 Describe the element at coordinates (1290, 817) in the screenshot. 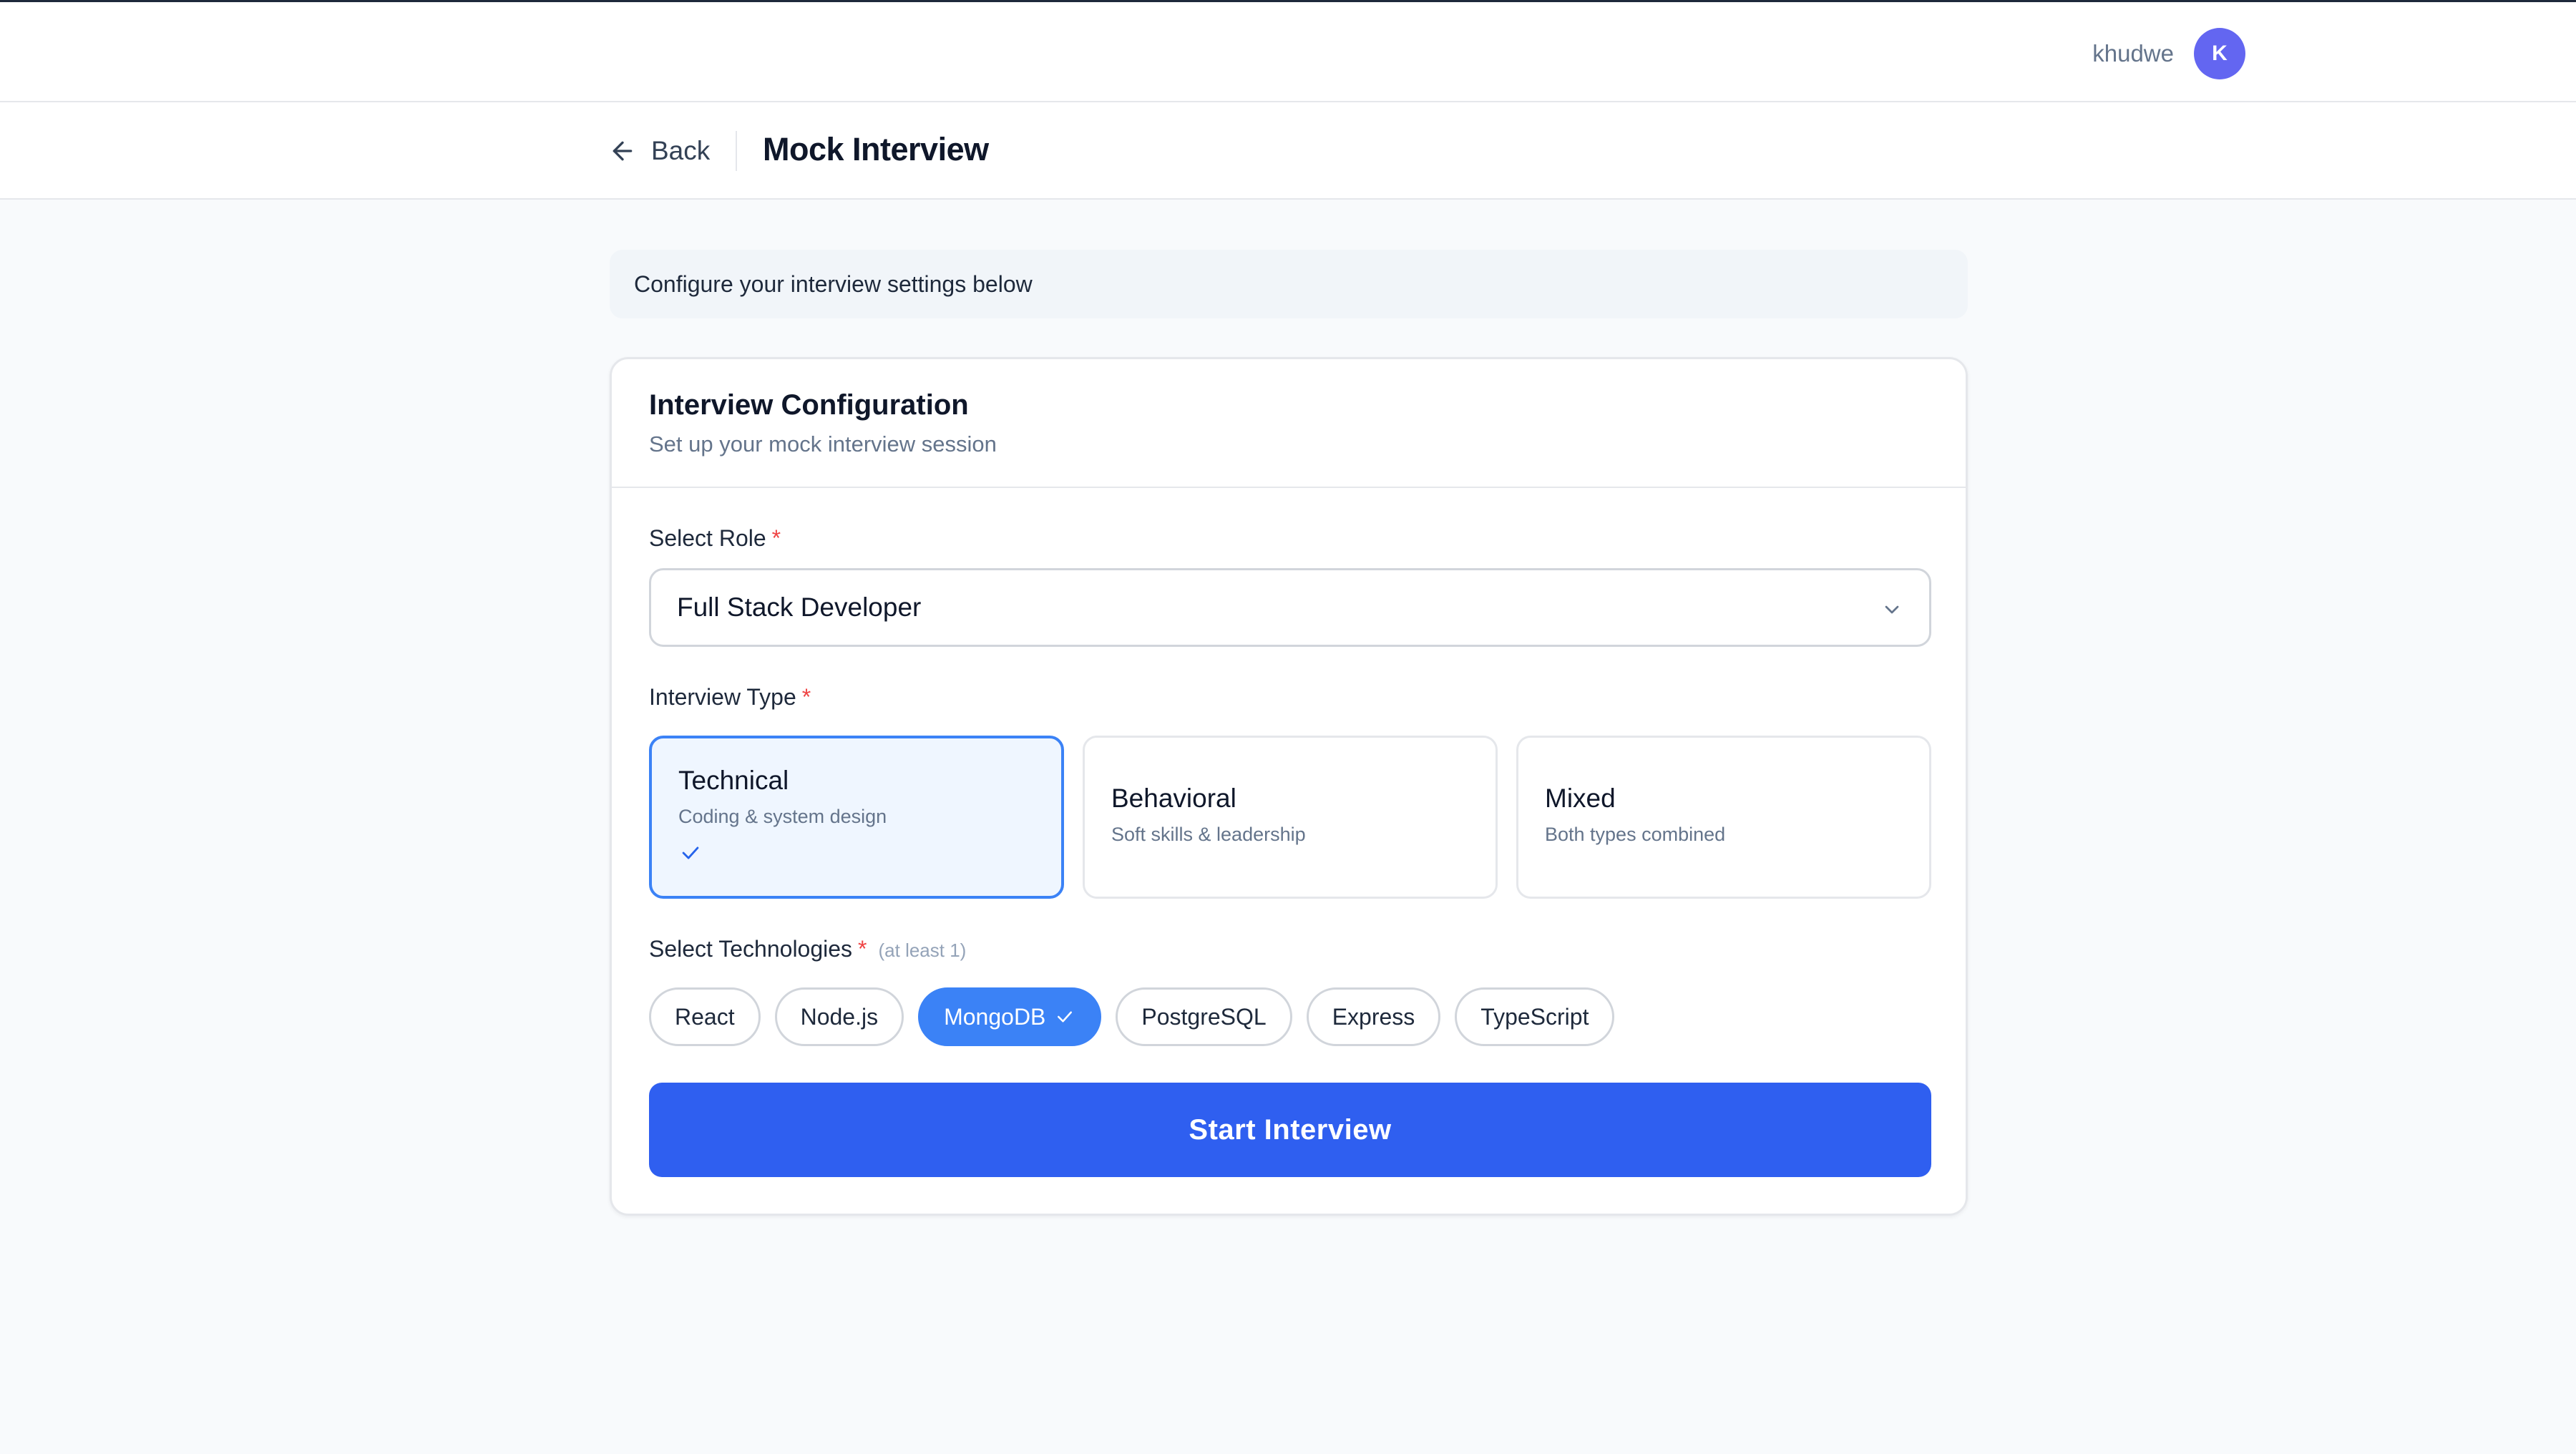

I see `interview-type-behavioral: Behavioral Soft skills & leadership` at that location.